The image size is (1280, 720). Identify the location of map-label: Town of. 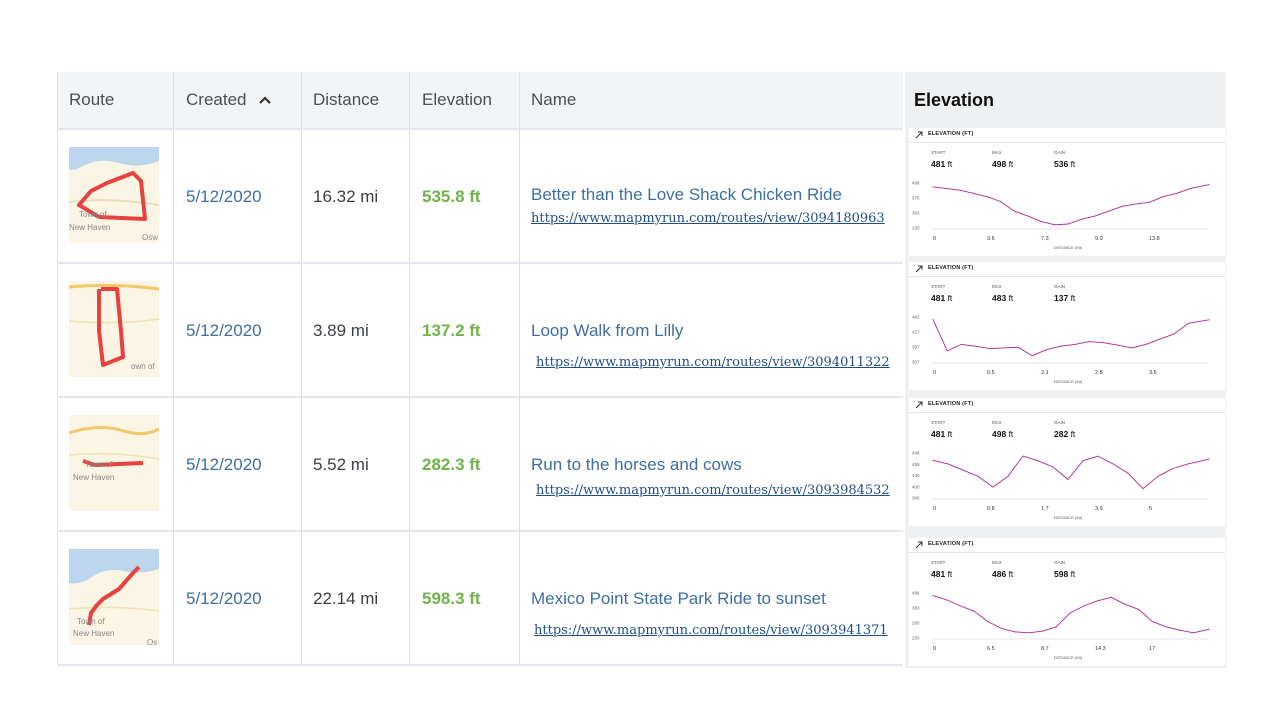
(91, 621).